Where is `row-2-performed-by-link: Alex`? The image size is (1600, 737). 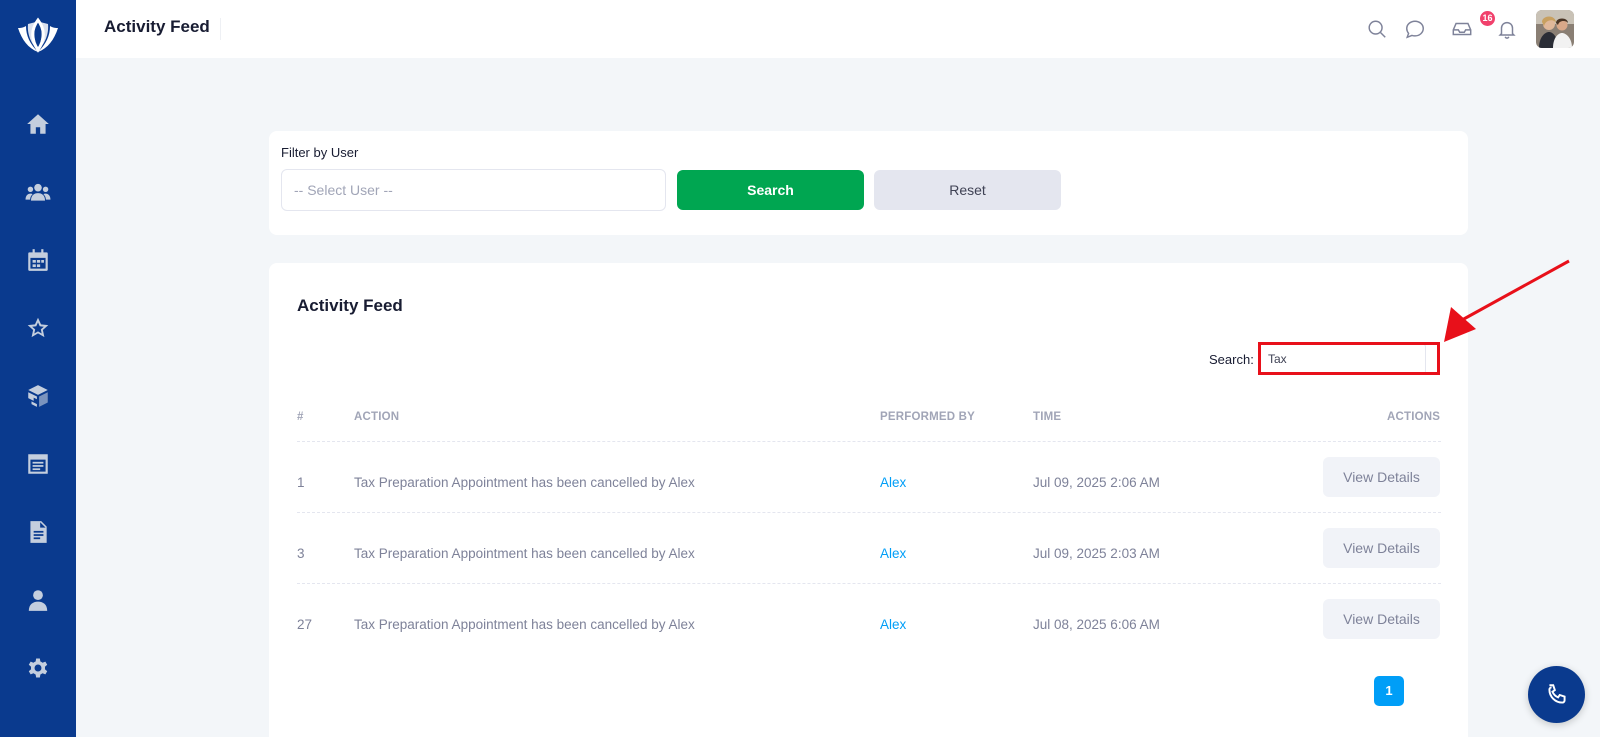
row-2-performed-by-link: Alex is located at coordinates (893, 553).